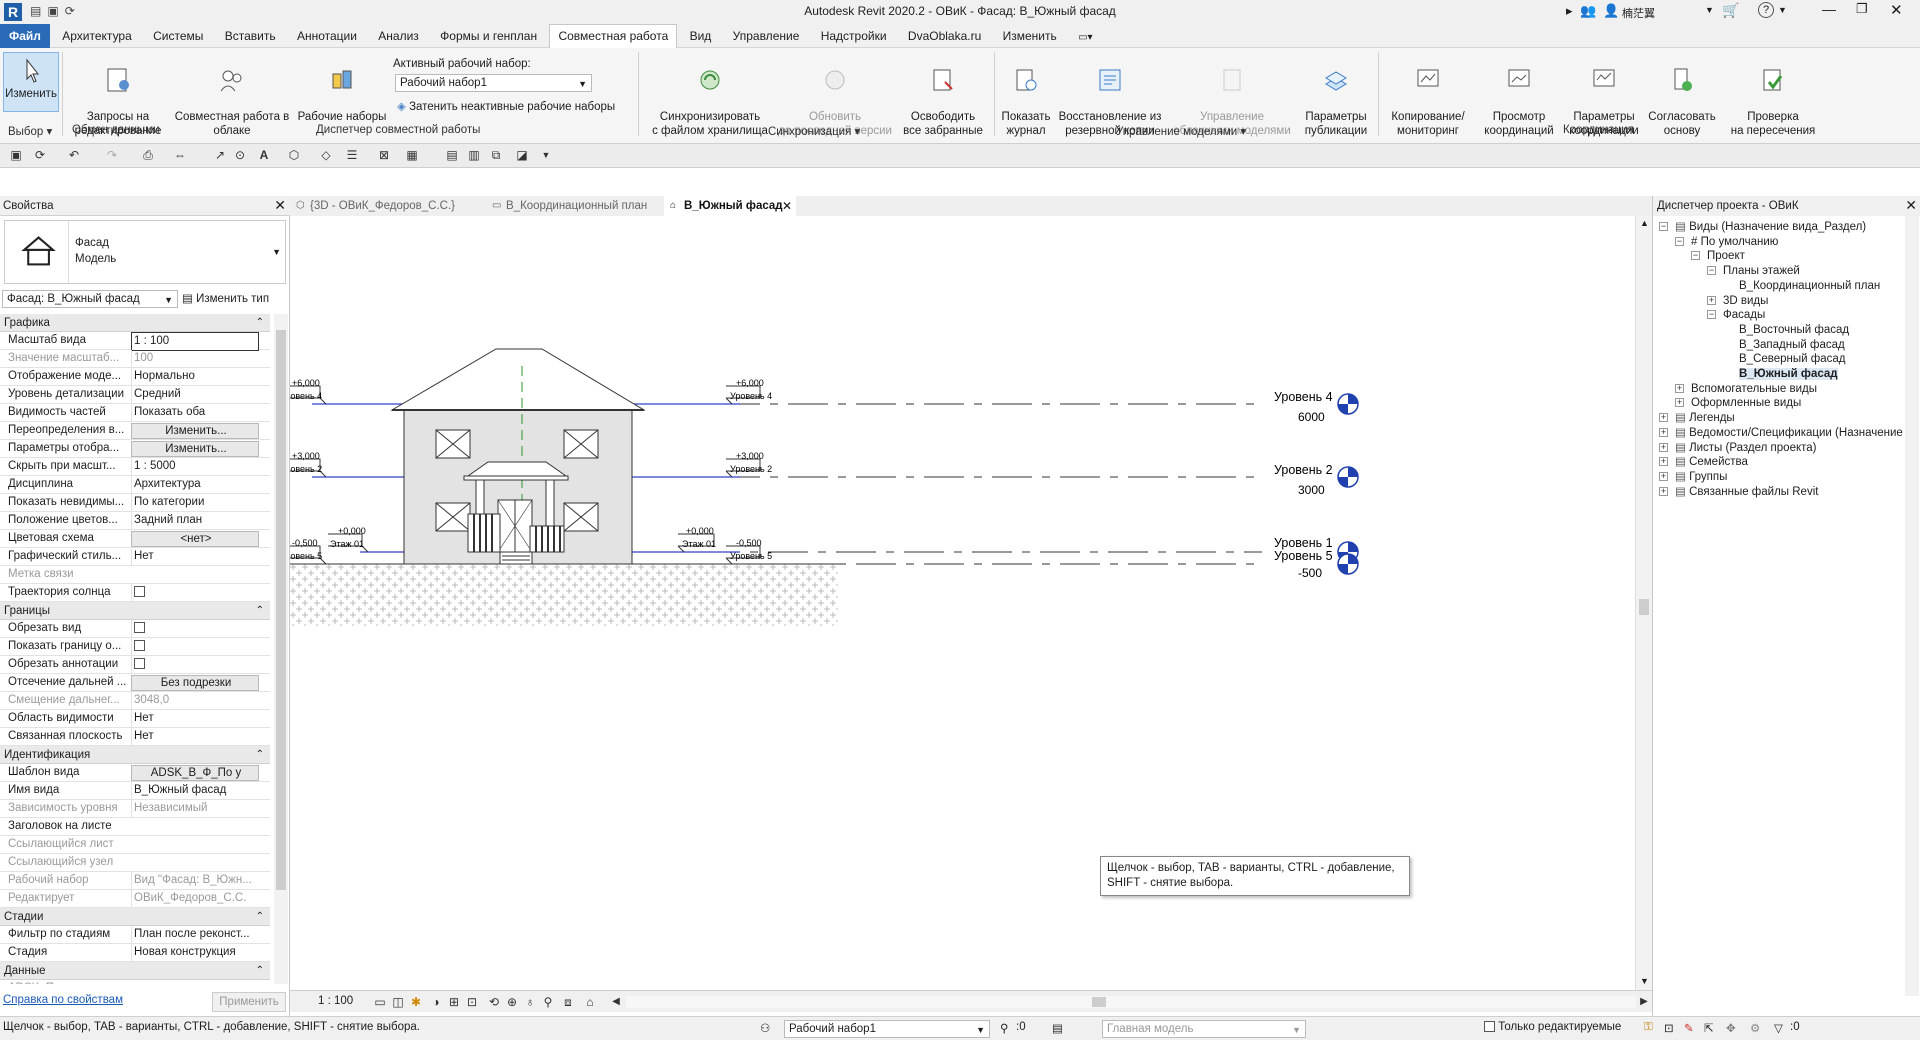 This screenshot has width=1920, height=1040. Describe the element at coordinates (1519, 95) in the screenshot. I see `coordination-review-button: Просмотр координаций` at that location.